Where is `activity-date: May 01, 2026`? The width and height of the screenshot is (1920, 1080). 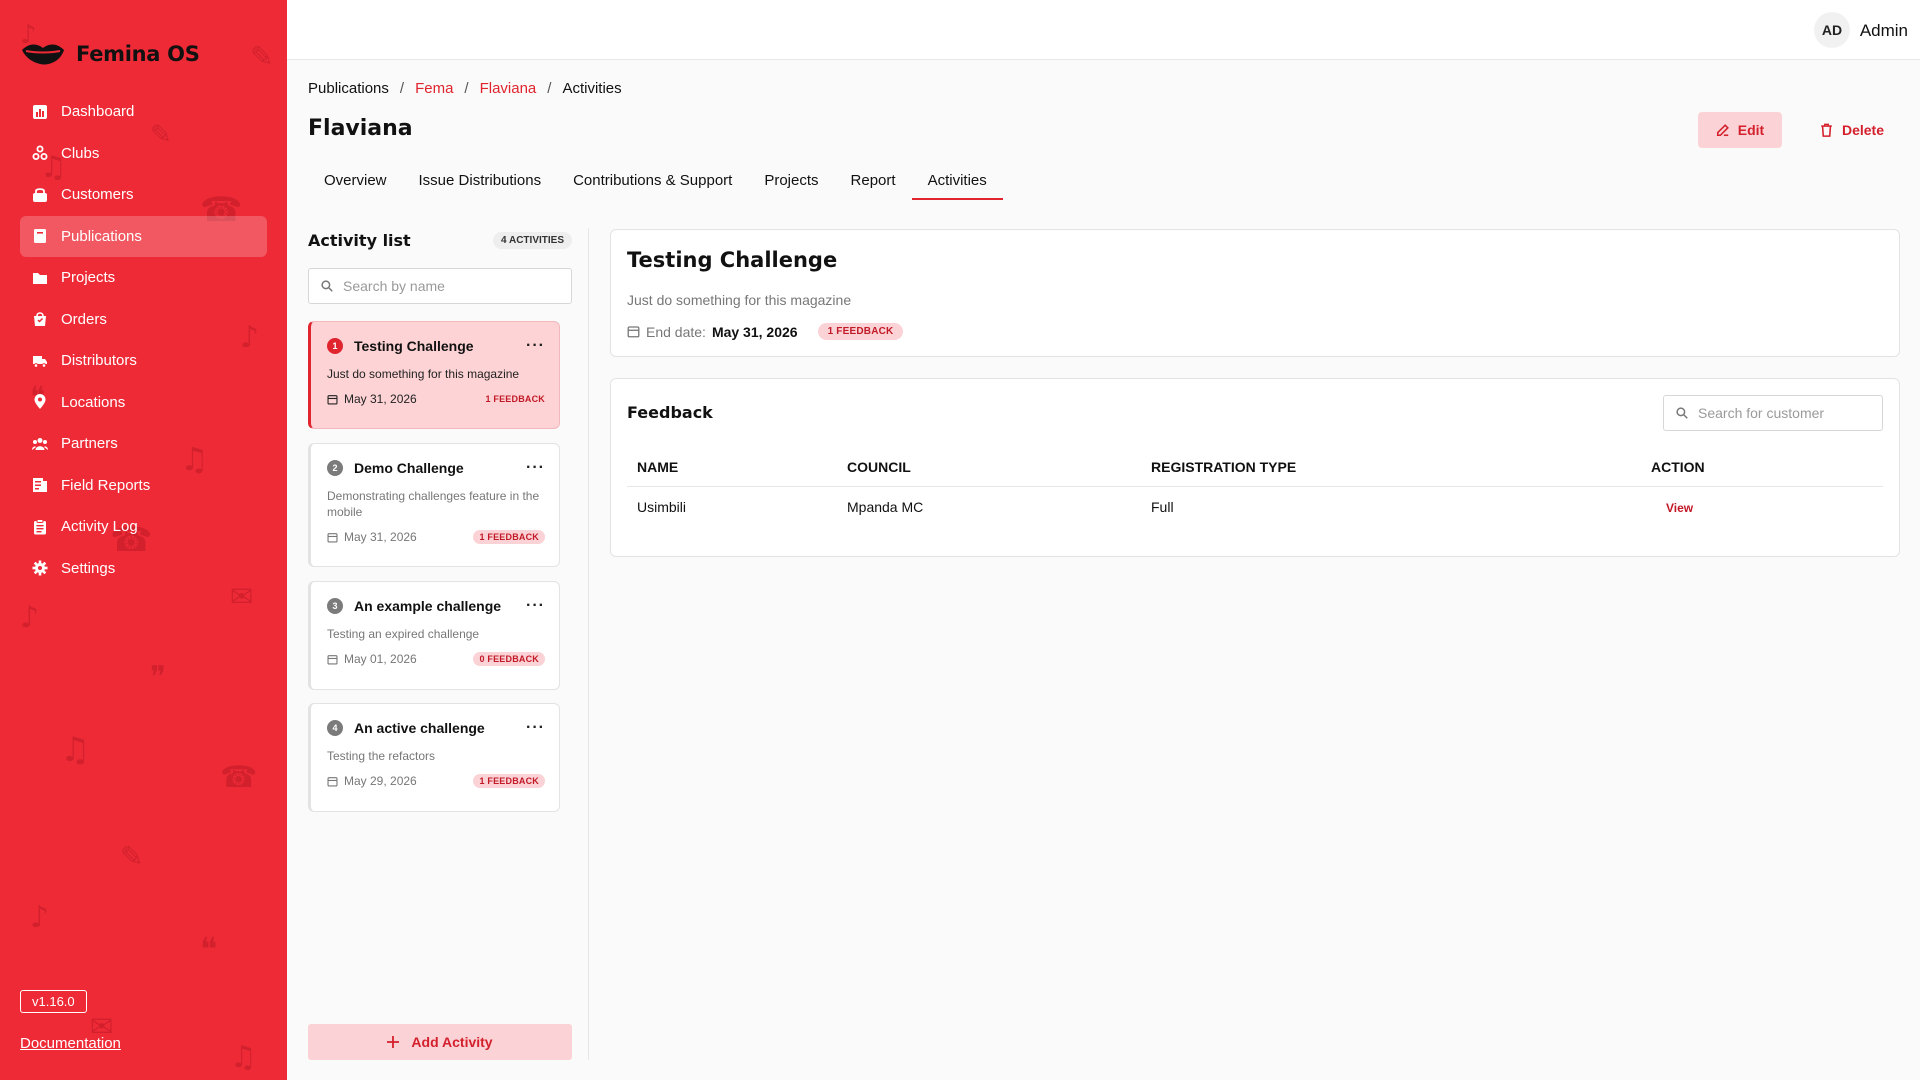
activity-date: May 01, 2026 is located at coordinates (372, 659).